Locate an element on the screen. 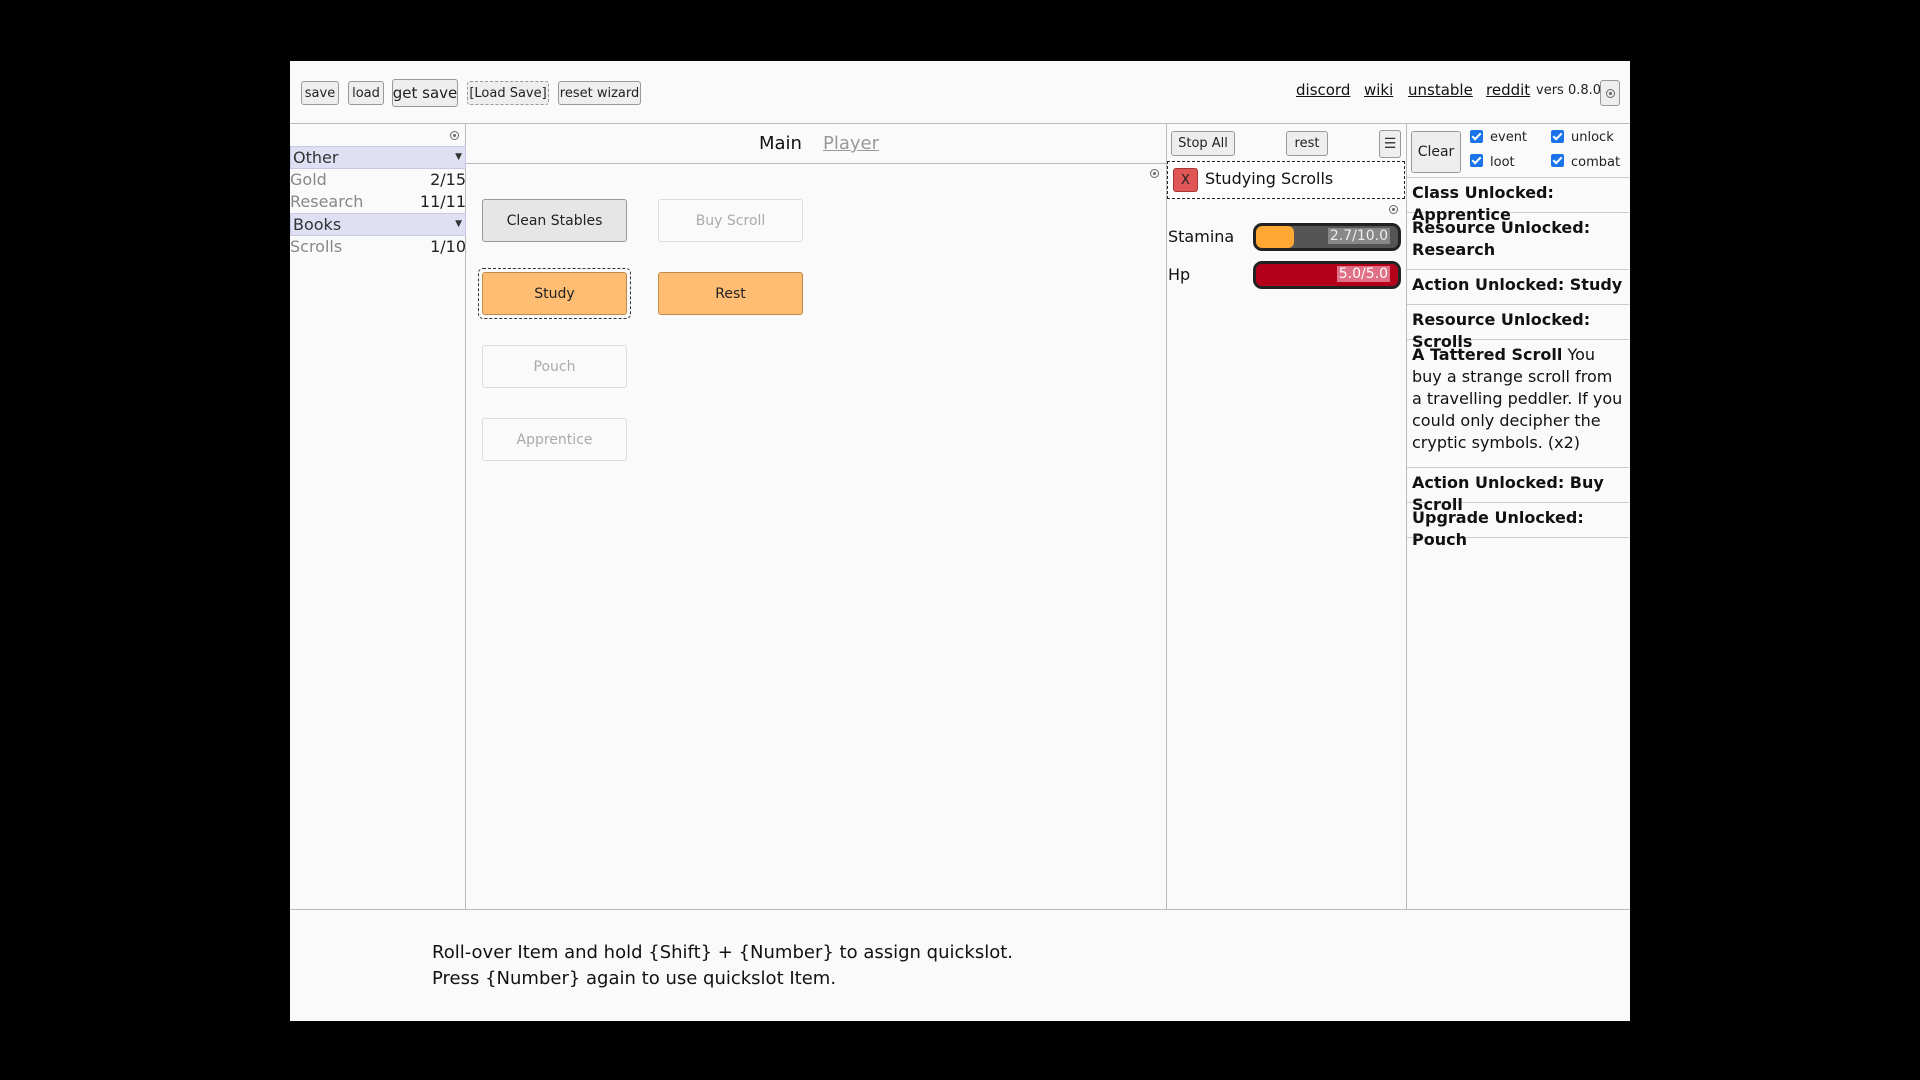 The width and height of the screenshot is (1920, 1080). resource-row-scrolls: Scrolls 1/10 is located at coordinates (378, 247).